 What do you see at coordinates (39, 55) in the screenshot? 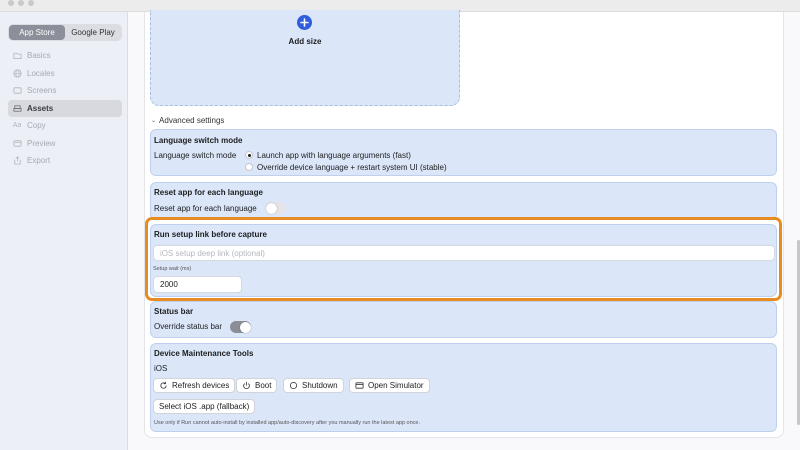
I see `sidebar-item-label: Basics` at bounding box center [39, 55].